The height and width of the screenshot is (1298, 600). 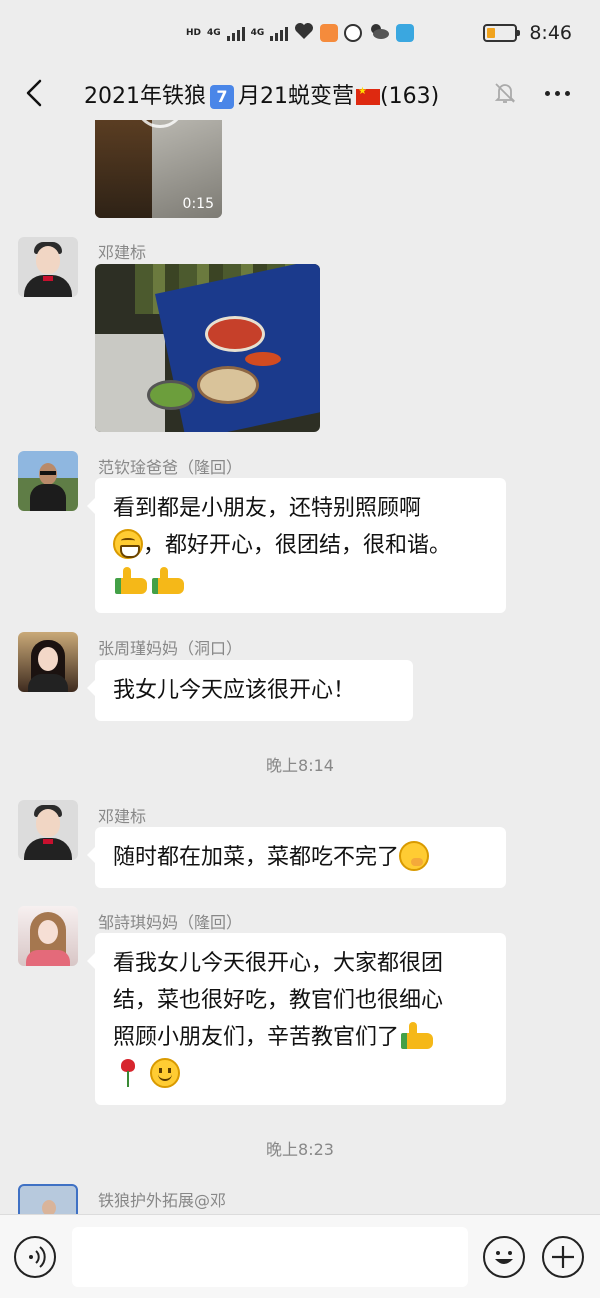 What do you see at coordinates (405, 33) in the screenshot?
I see `notes-app-icon` at bounding box center [405, 33].